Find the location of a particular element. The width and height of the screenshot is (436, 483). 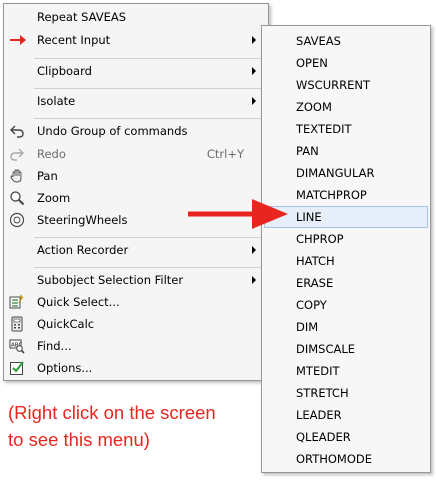

options-icon is located at coordinates (17, 368).